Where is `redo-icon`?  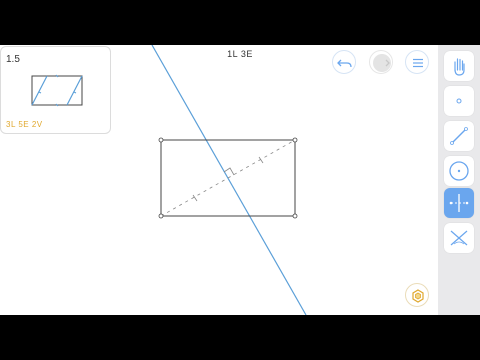 redo-icon is located at coordinates (382, 63).